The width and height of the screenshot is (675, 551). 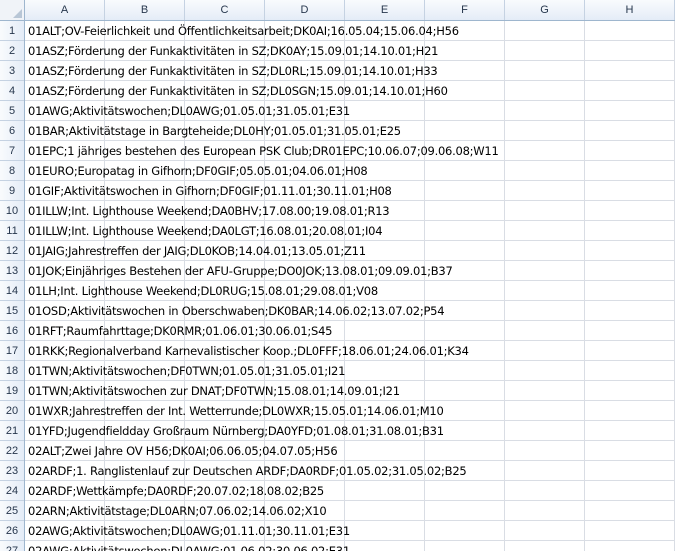 I want to click on row-header-8: 8, so click(x=12, y=171).